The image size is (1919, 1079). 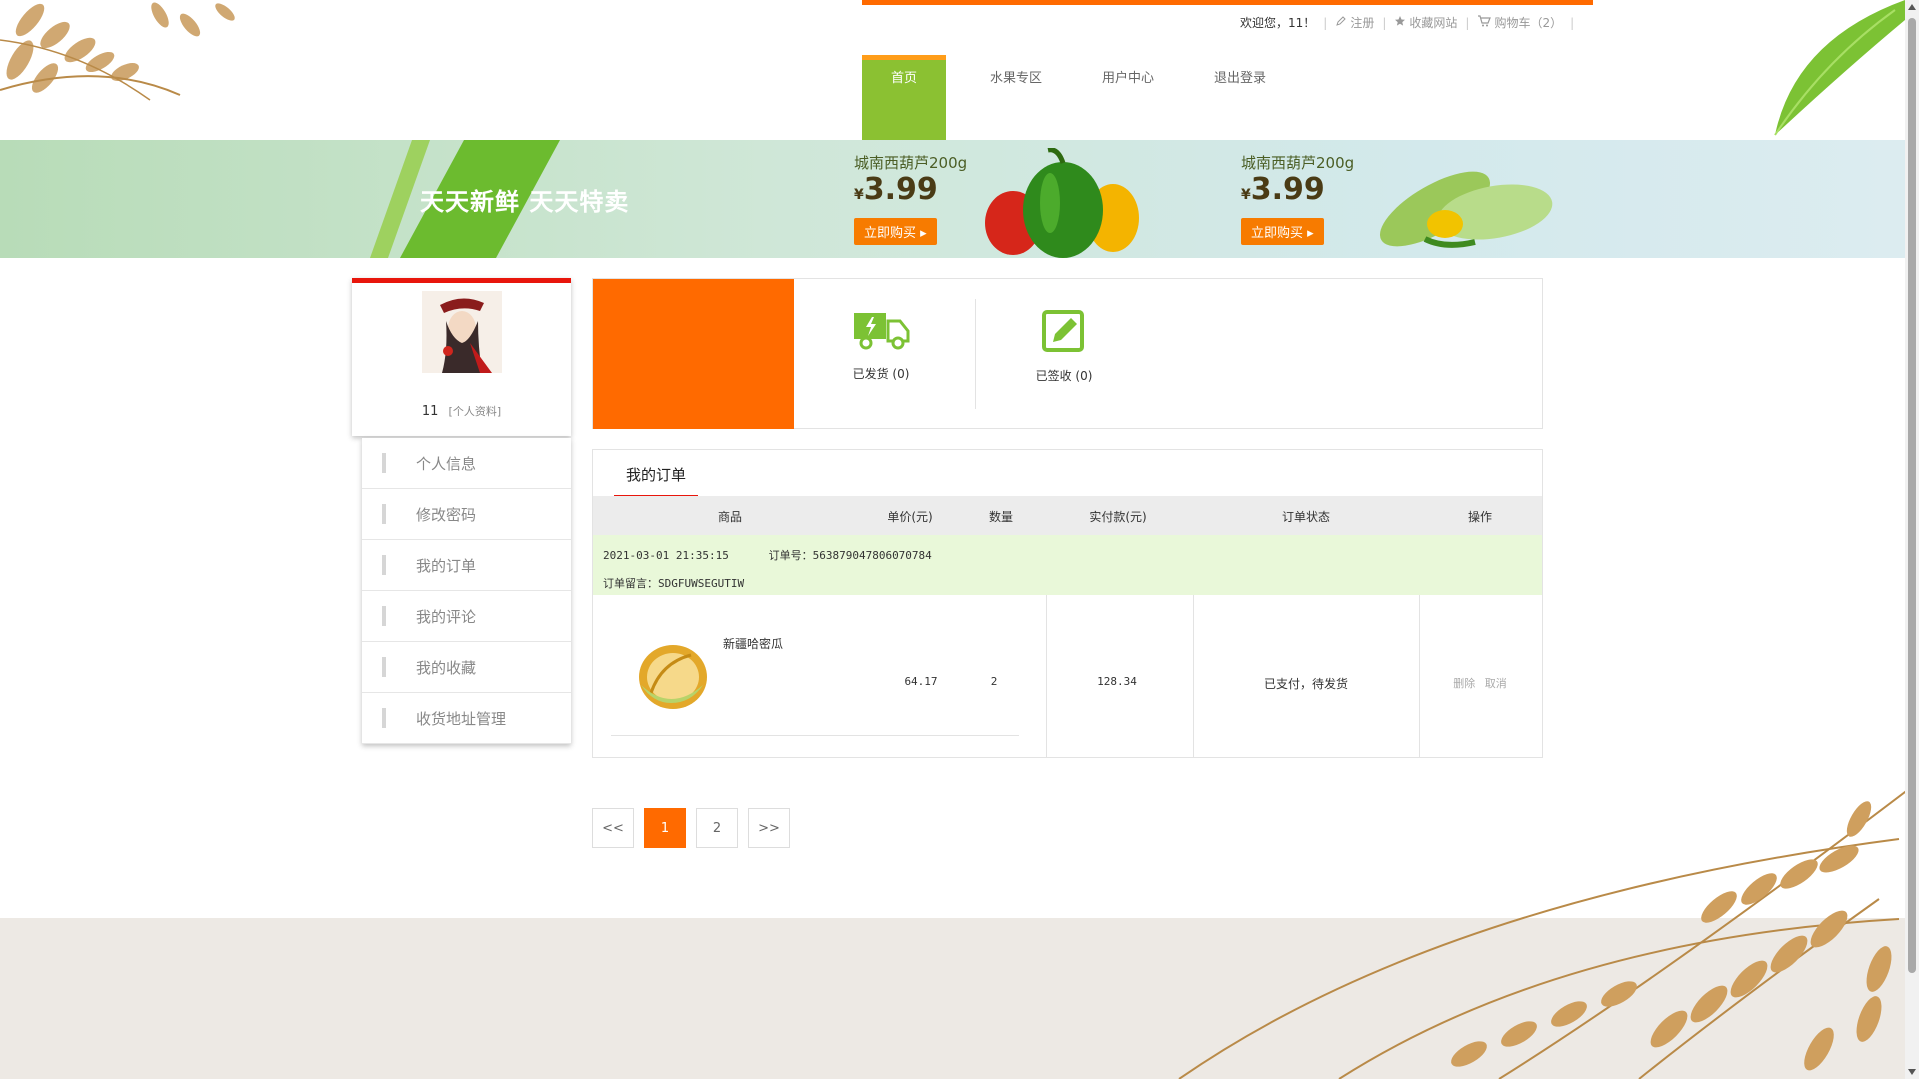 I want to click on order-number: 563879047806070784, so click(x=872, y=555).